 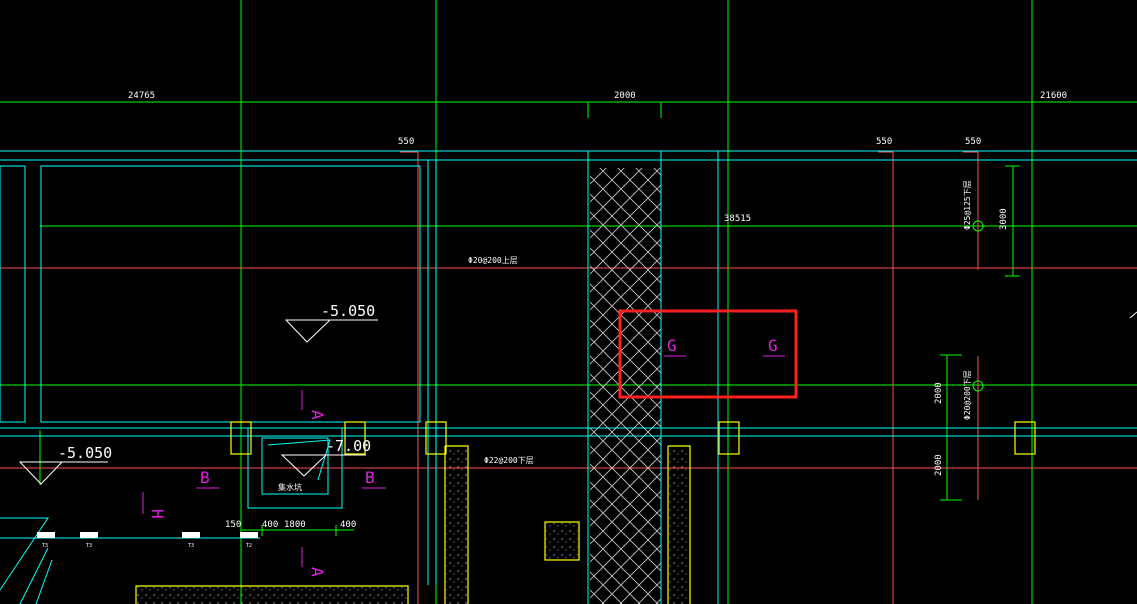 I want to click on section-mark-b-right: B, so click(x=370, y=477).